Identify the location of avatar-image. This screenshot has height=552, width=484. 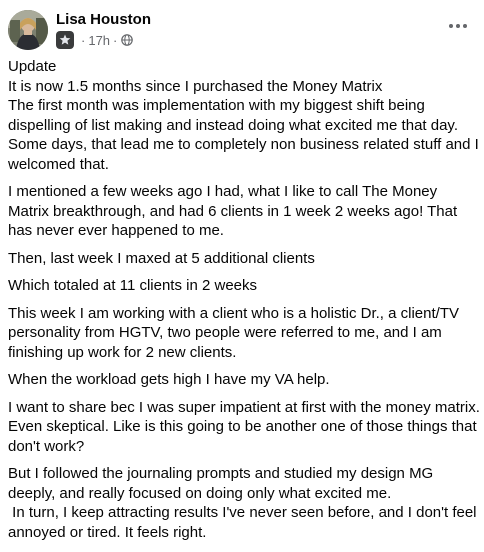
(28, 30).